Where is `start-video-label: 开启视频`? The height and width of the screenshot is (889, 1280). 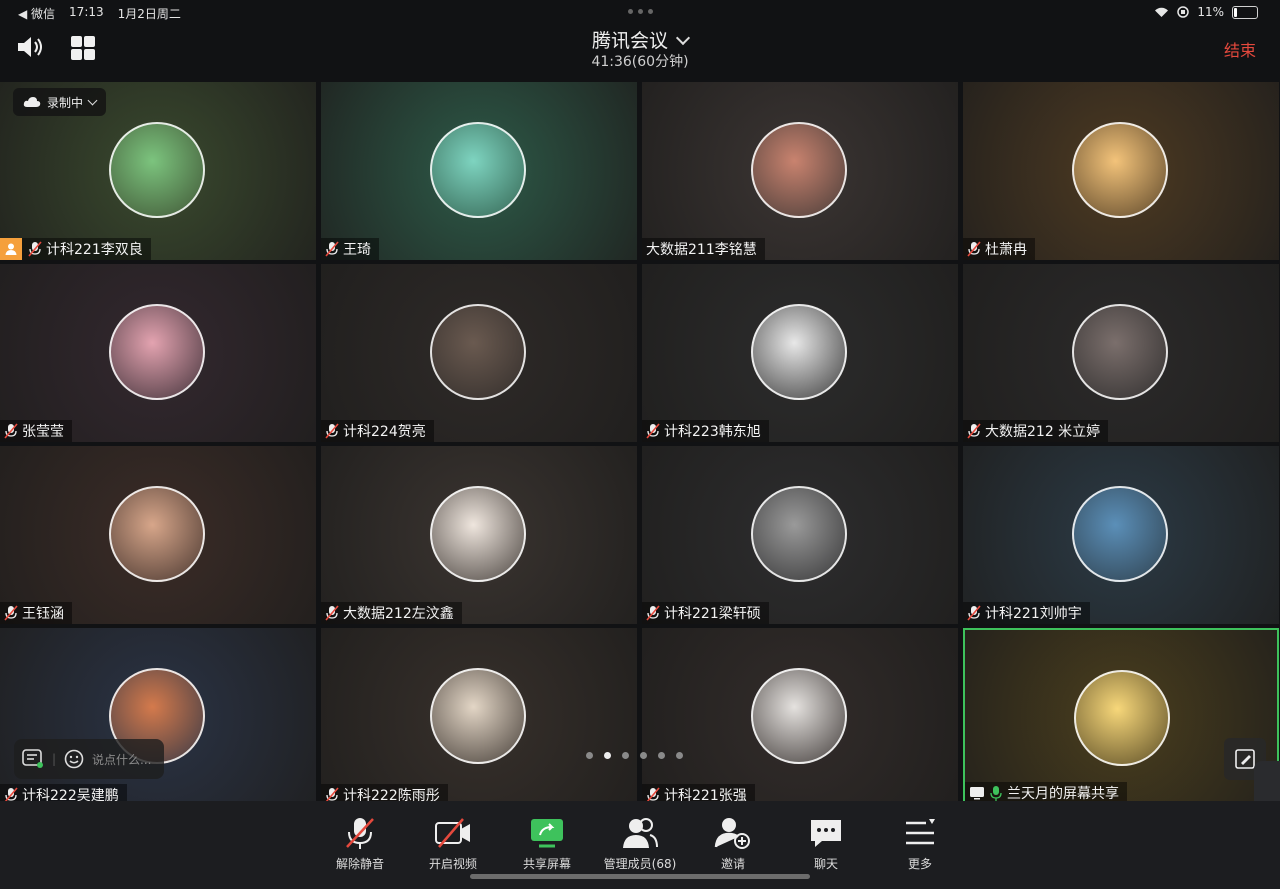 start-video-label: 开启视频 is located at coordinates (452, 864).